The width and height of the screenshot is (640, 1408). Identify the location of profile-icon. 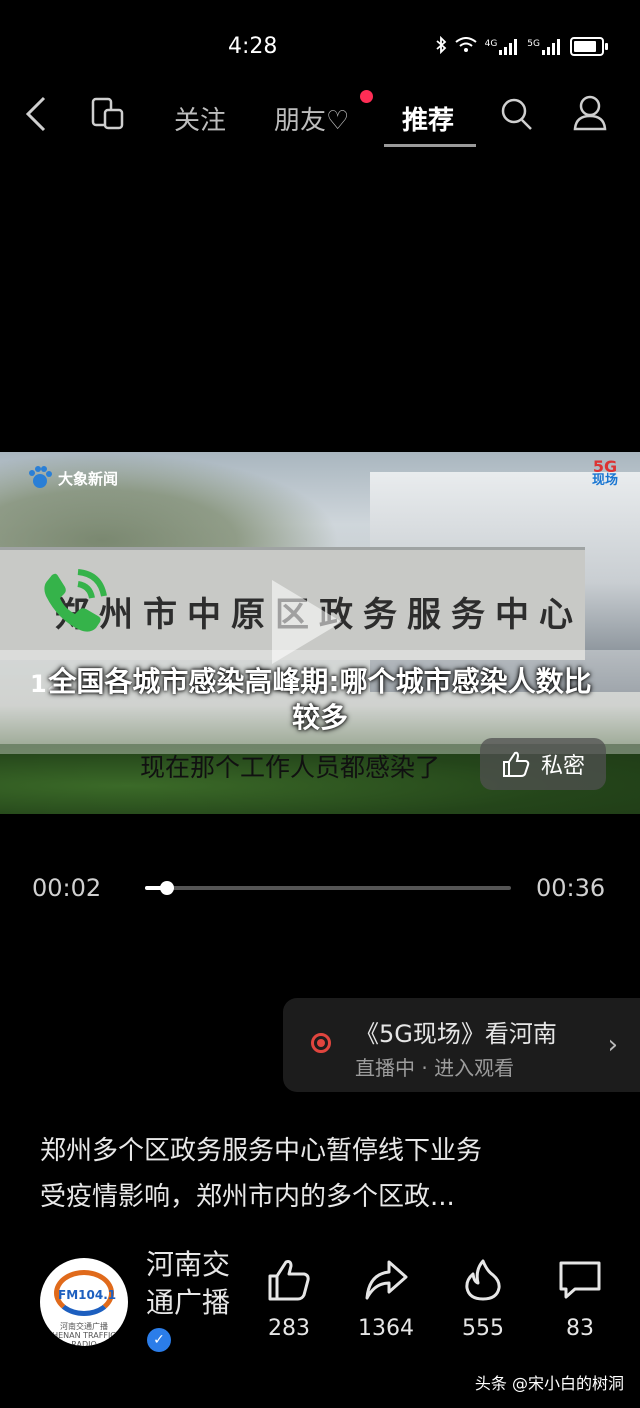
(590, 115).